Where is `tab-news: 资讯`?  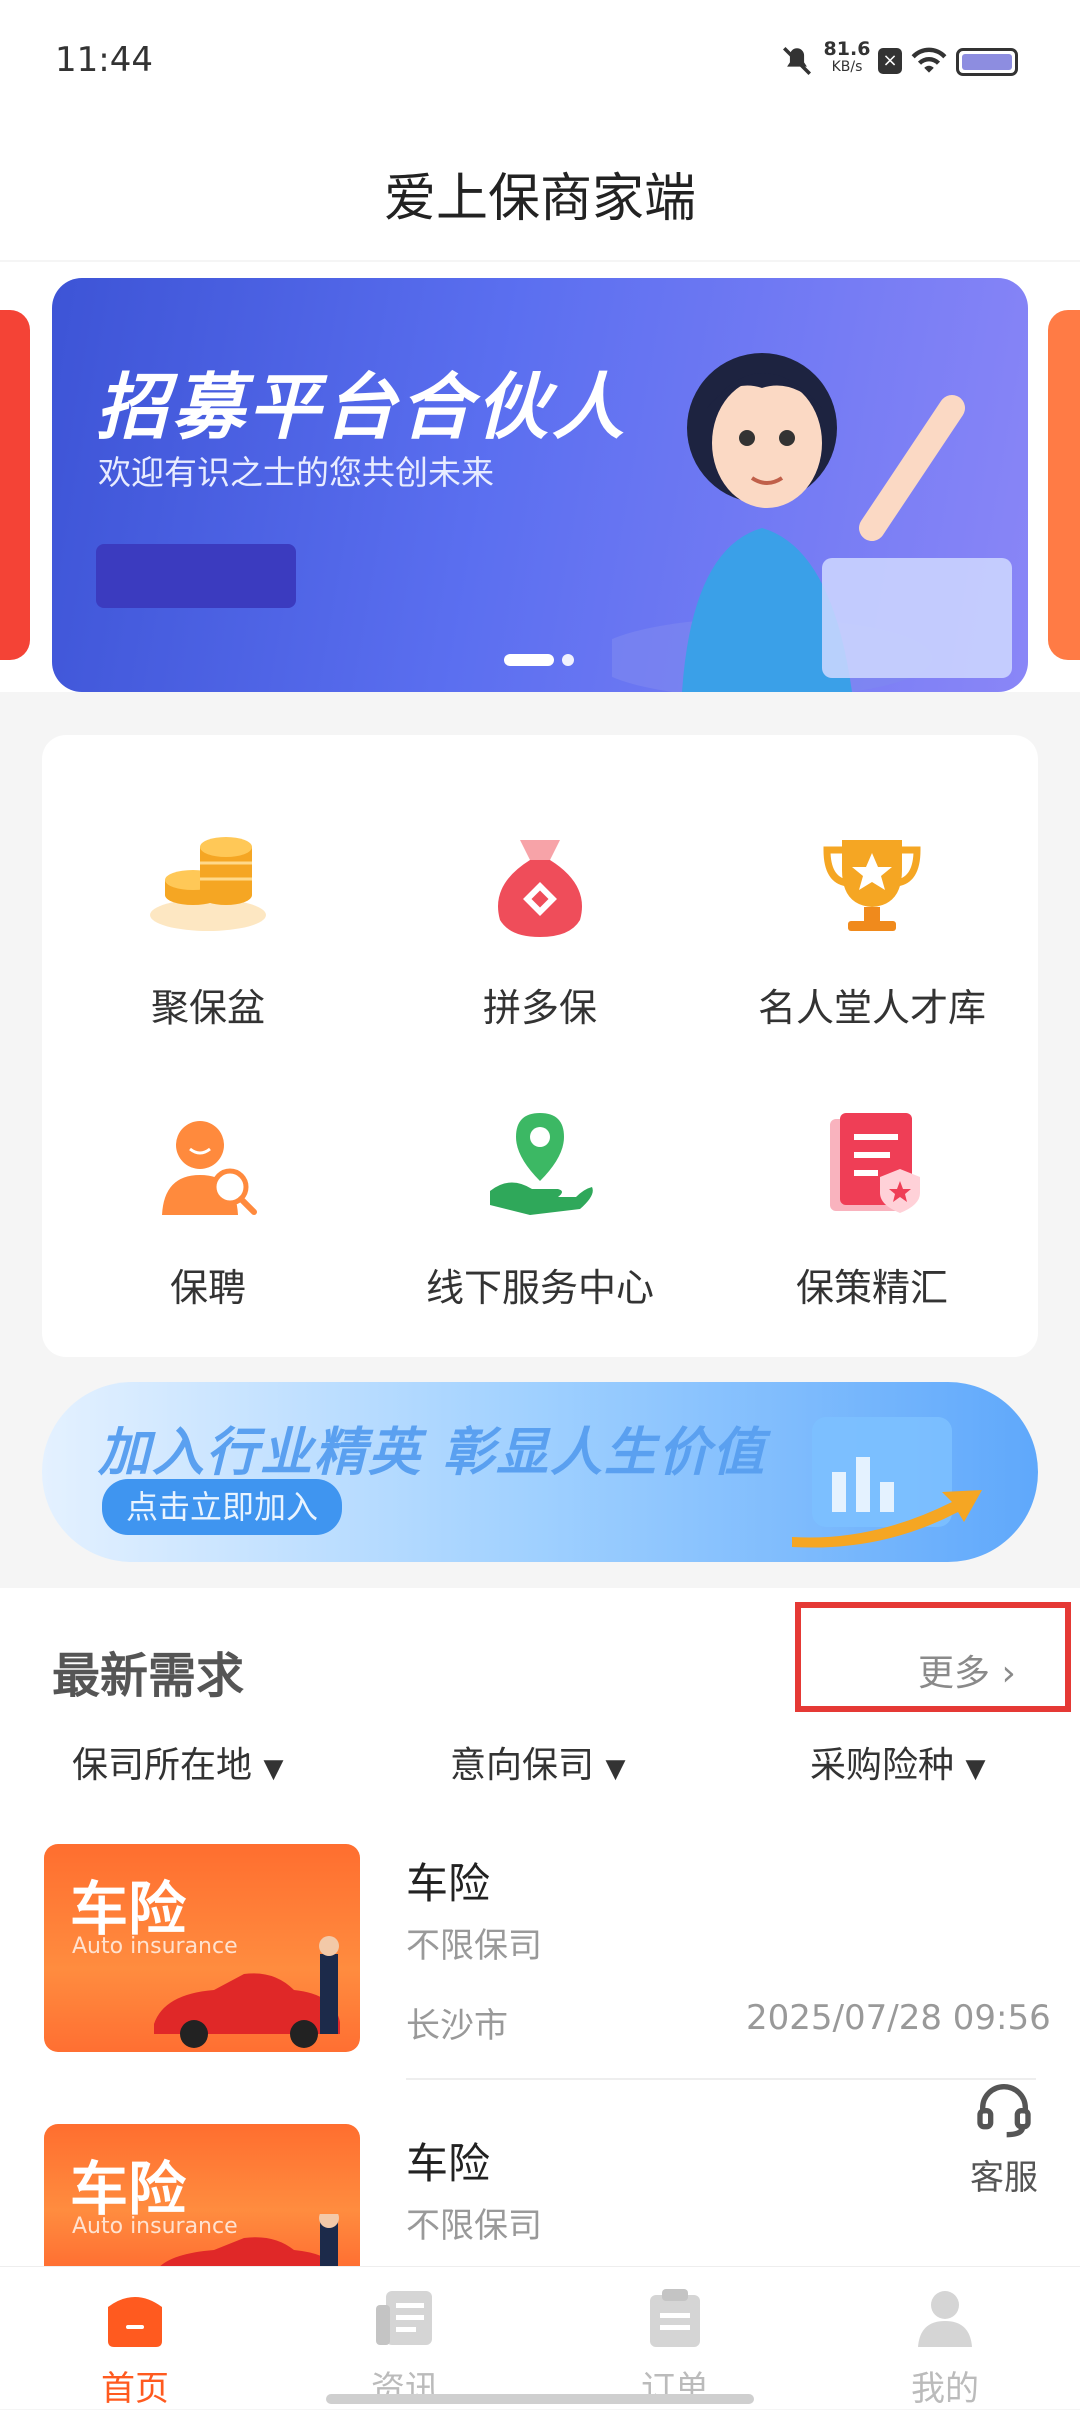
tab-news: 资讯 is located at coordinates (405, 2338).